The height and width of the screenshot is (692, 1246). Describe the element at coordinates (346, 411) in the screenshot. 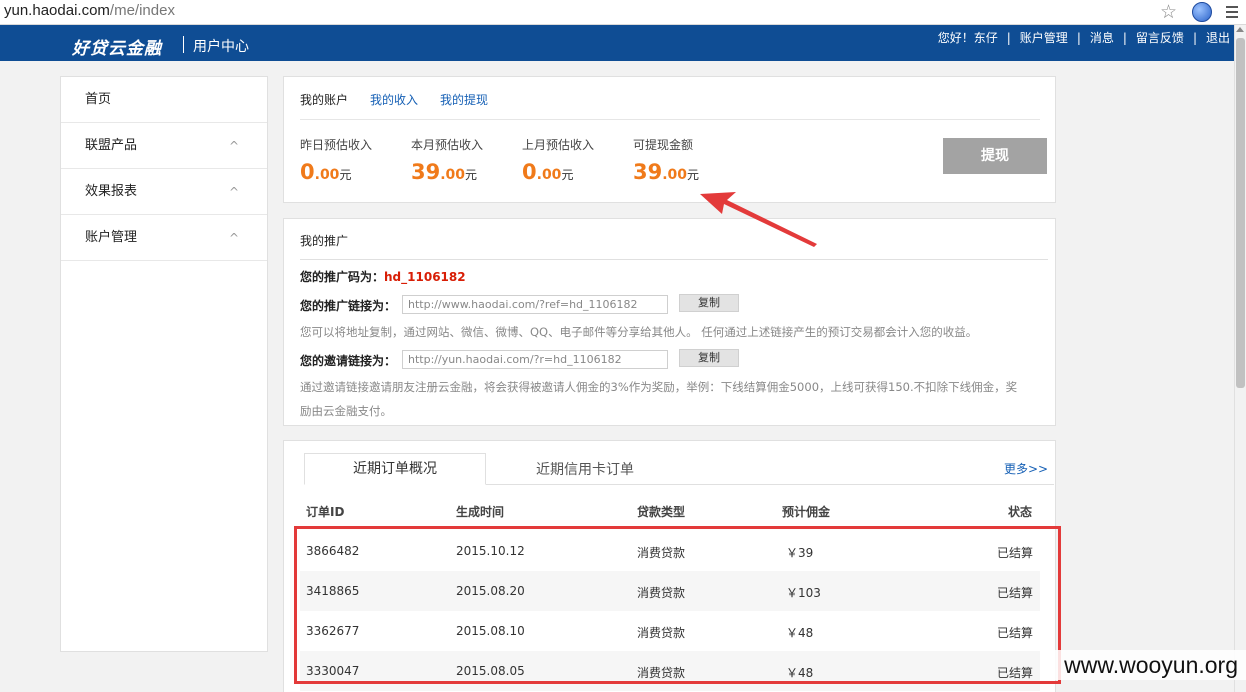

I see `invite-note-line2: 励由云金融支付。` at that location.